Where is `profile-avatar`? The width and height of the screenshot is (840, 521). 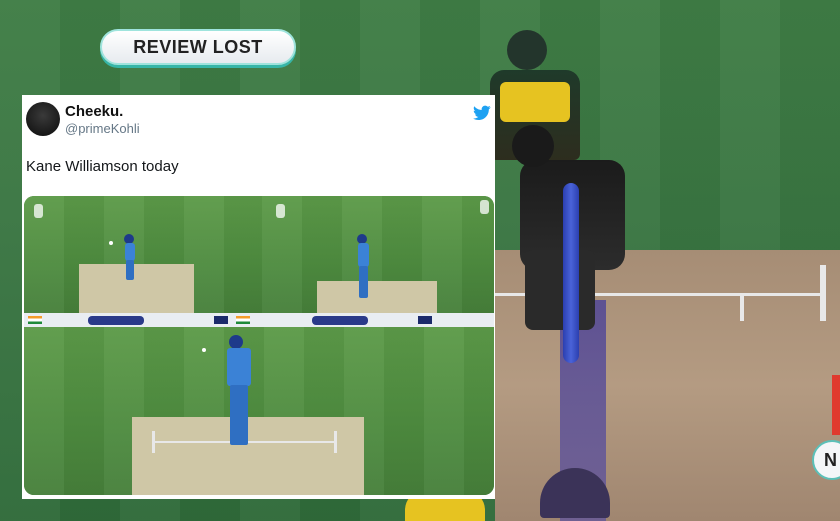
profile-avatar is located at coordinates (43, 119).